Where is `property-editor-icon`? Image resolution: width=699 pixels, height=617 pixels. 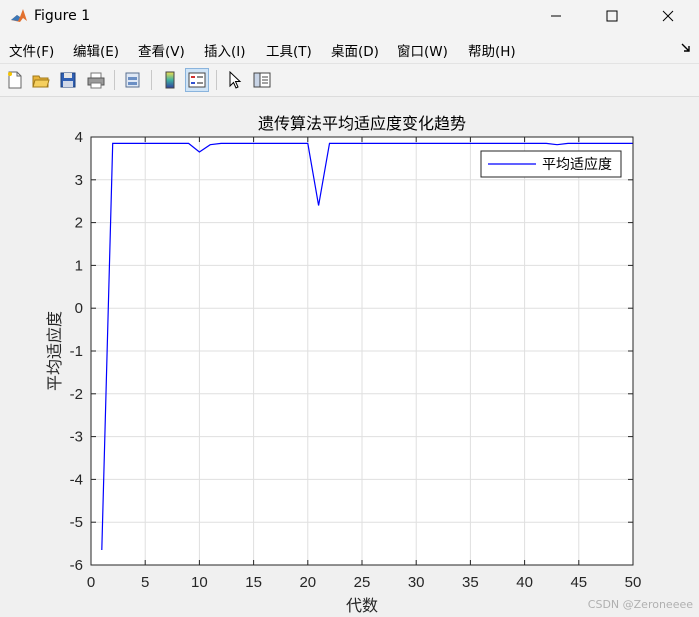 property-editor-icon is located at coordinates (262, 80).